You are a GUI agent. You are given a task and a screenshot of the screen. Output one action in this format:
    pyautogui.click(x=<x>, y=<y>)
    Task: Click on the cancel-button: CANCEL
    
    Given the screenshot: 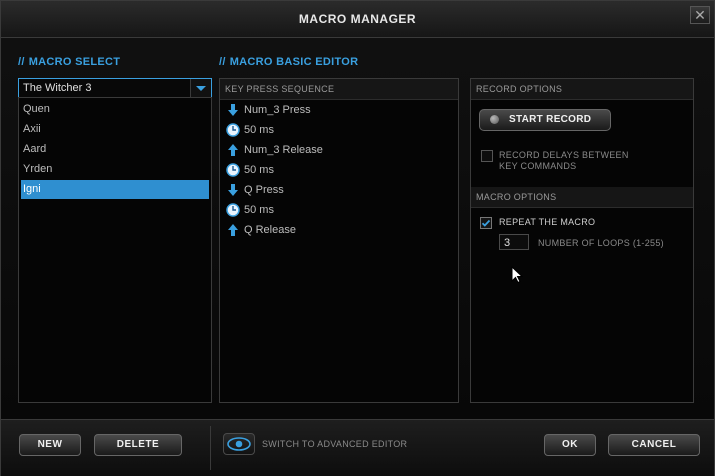 What is the action you would take?
    pyautogui.click(x=654, y=445)
    